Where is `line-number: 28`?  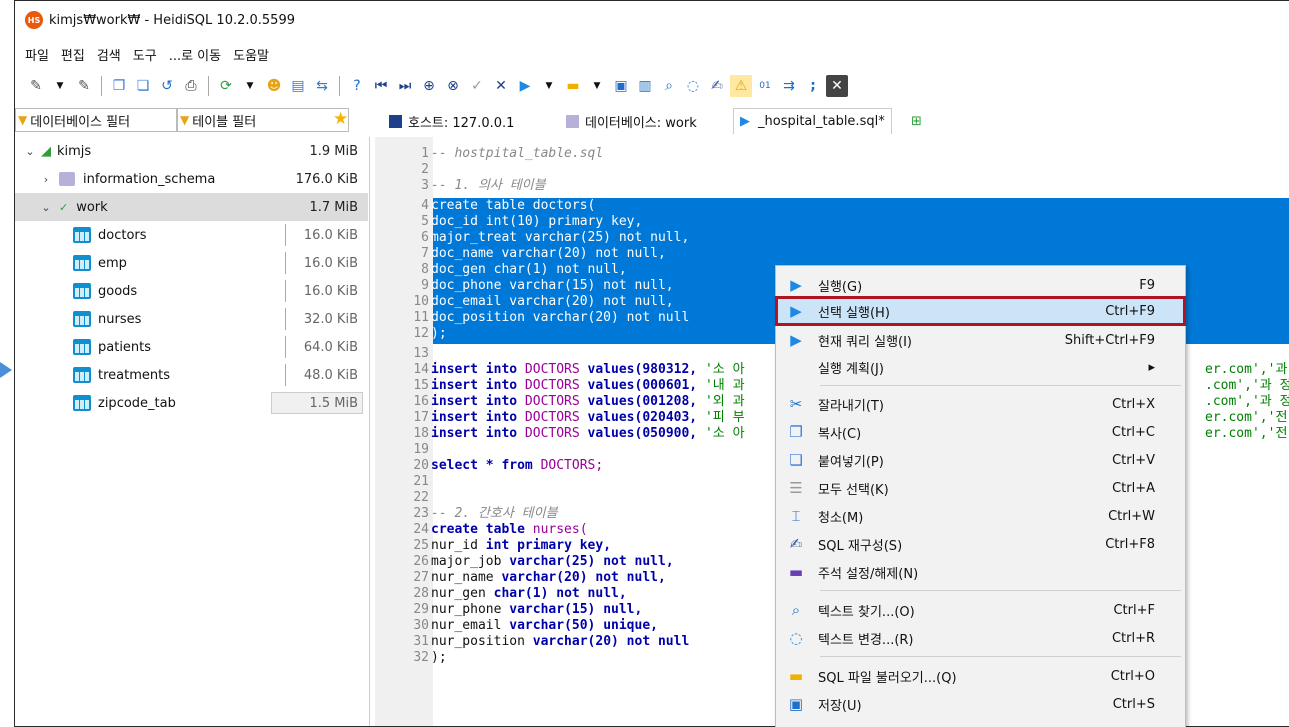 line-number: 28 is located at coordinates (421, 593).